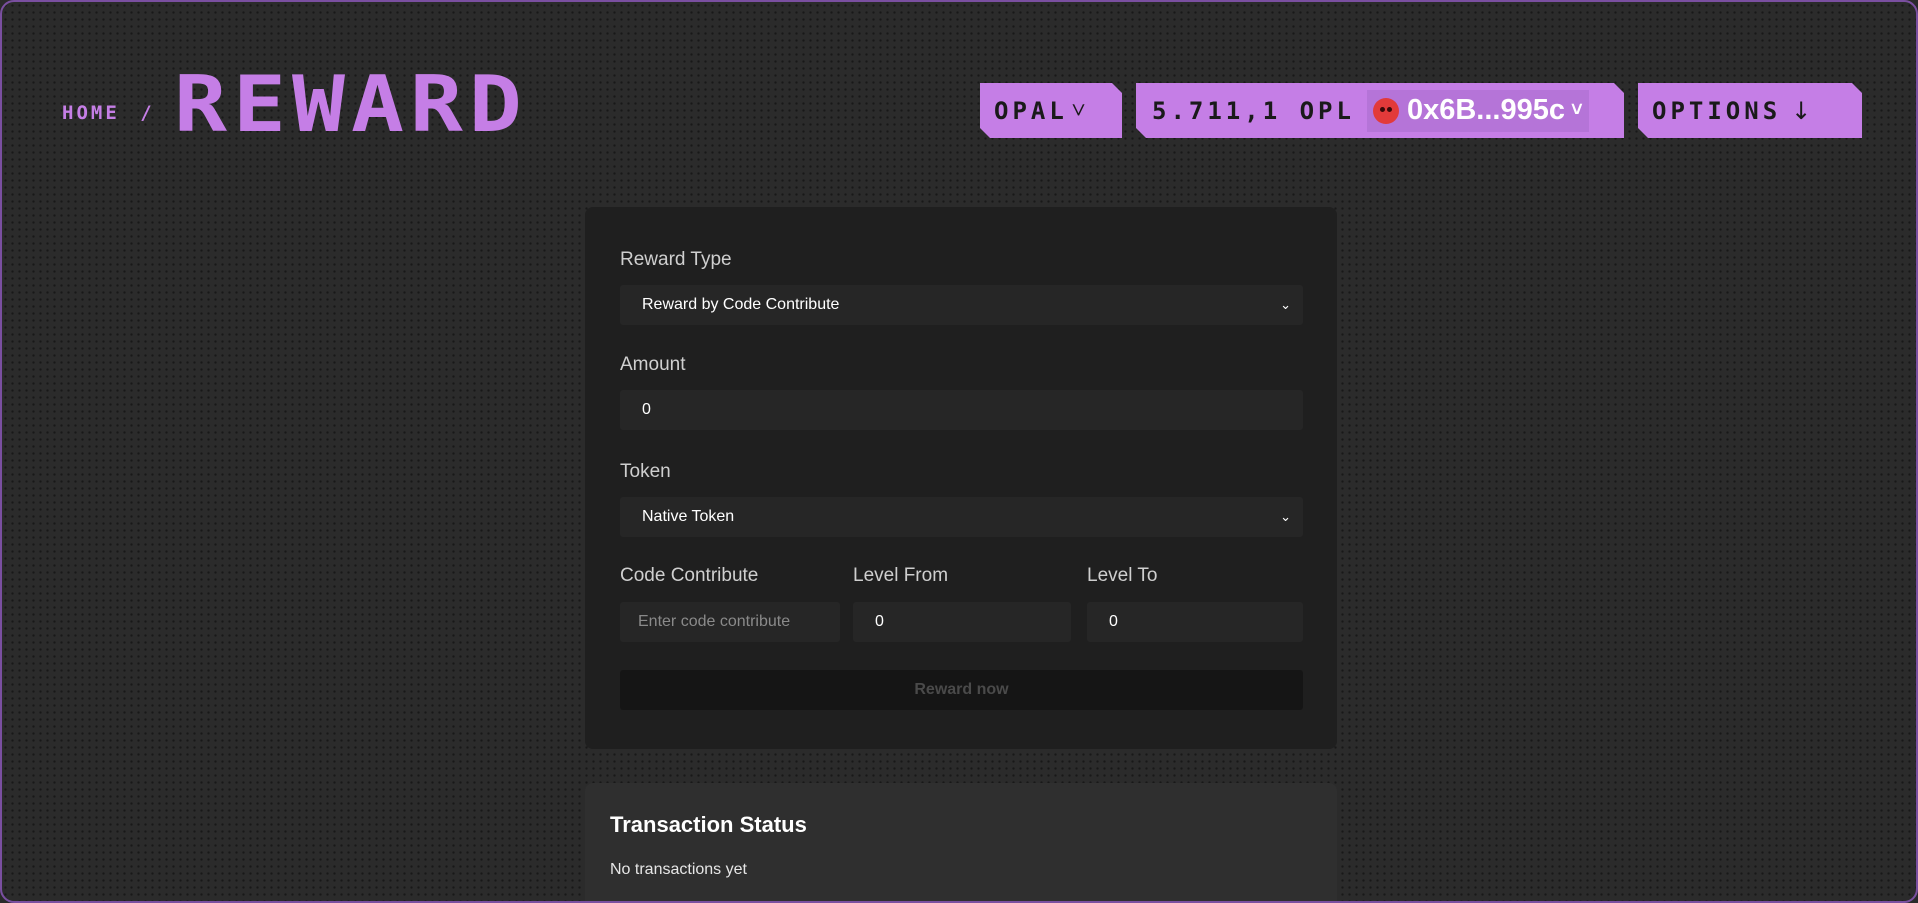  I want to click on account-address-button: 0x6B...995c ˅, so click(1478, 111).